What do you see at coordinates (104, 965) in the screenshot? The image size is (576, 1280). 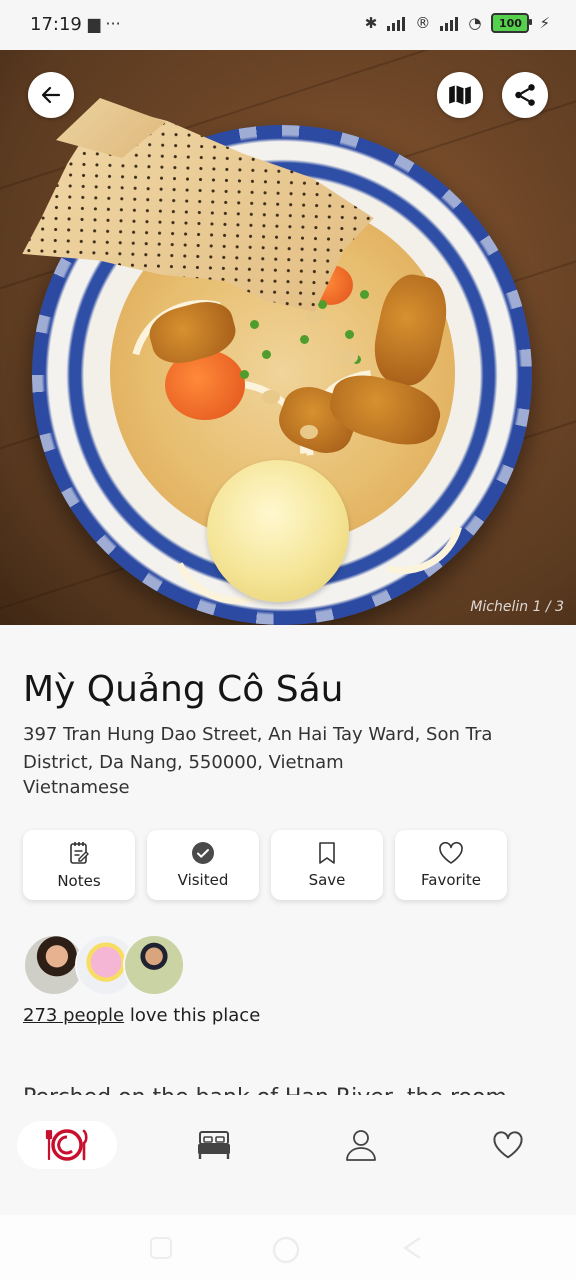 I see `fans-avatars` at bounding box center [104, 965].